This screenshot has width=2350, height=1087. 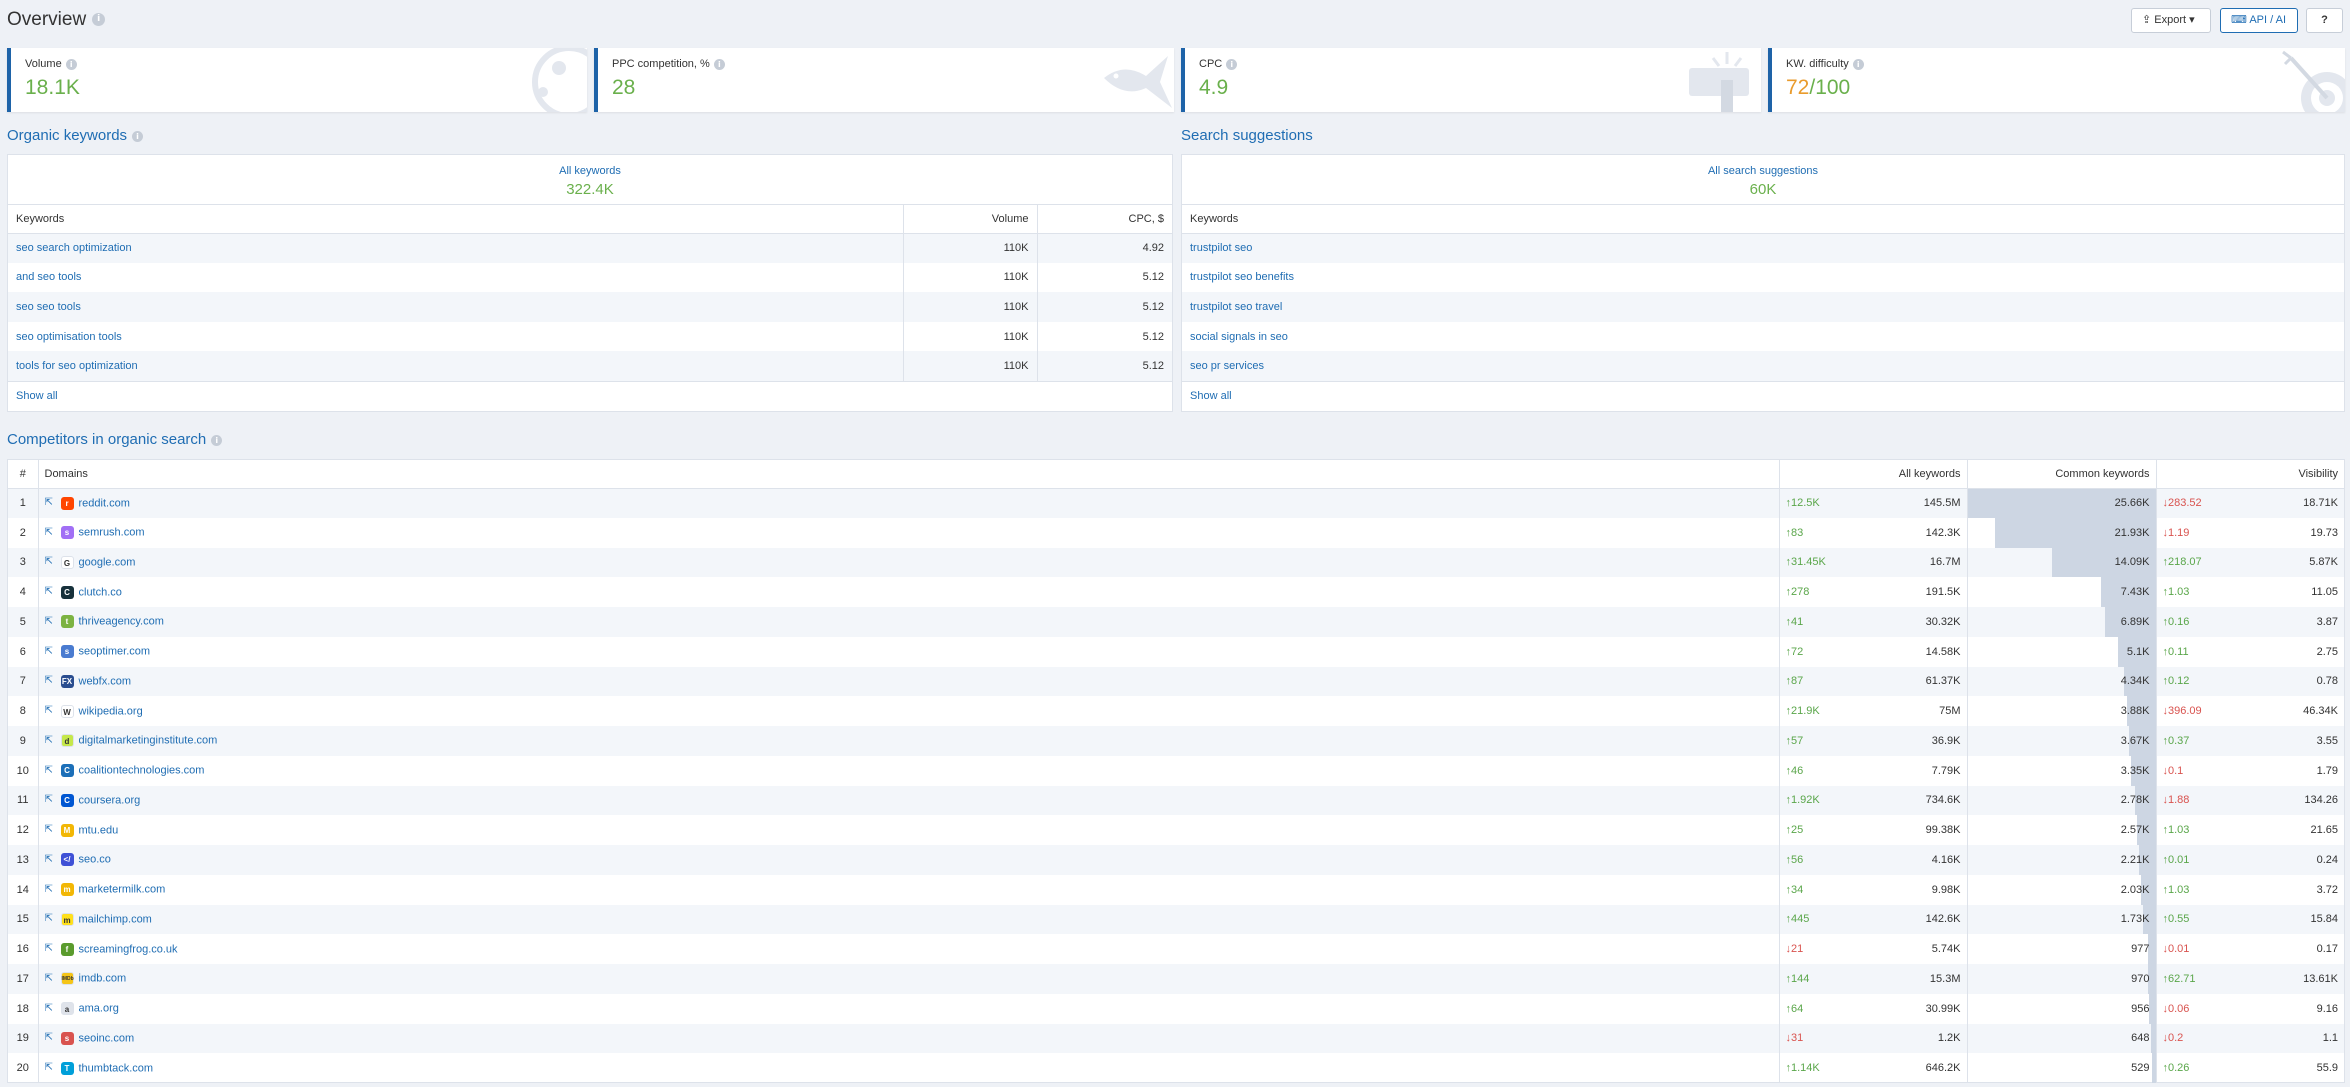 I want to click on column-visibility: Visibility, so click(x=2285, y=474).